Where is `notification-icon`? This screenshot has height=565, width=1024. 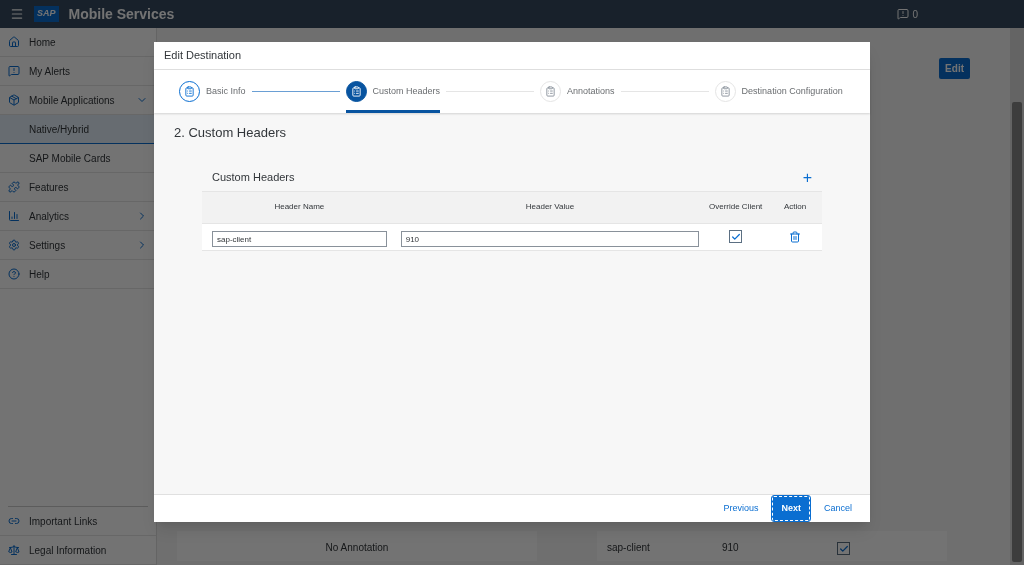
notification-icon is located at coordinates (903, 14).